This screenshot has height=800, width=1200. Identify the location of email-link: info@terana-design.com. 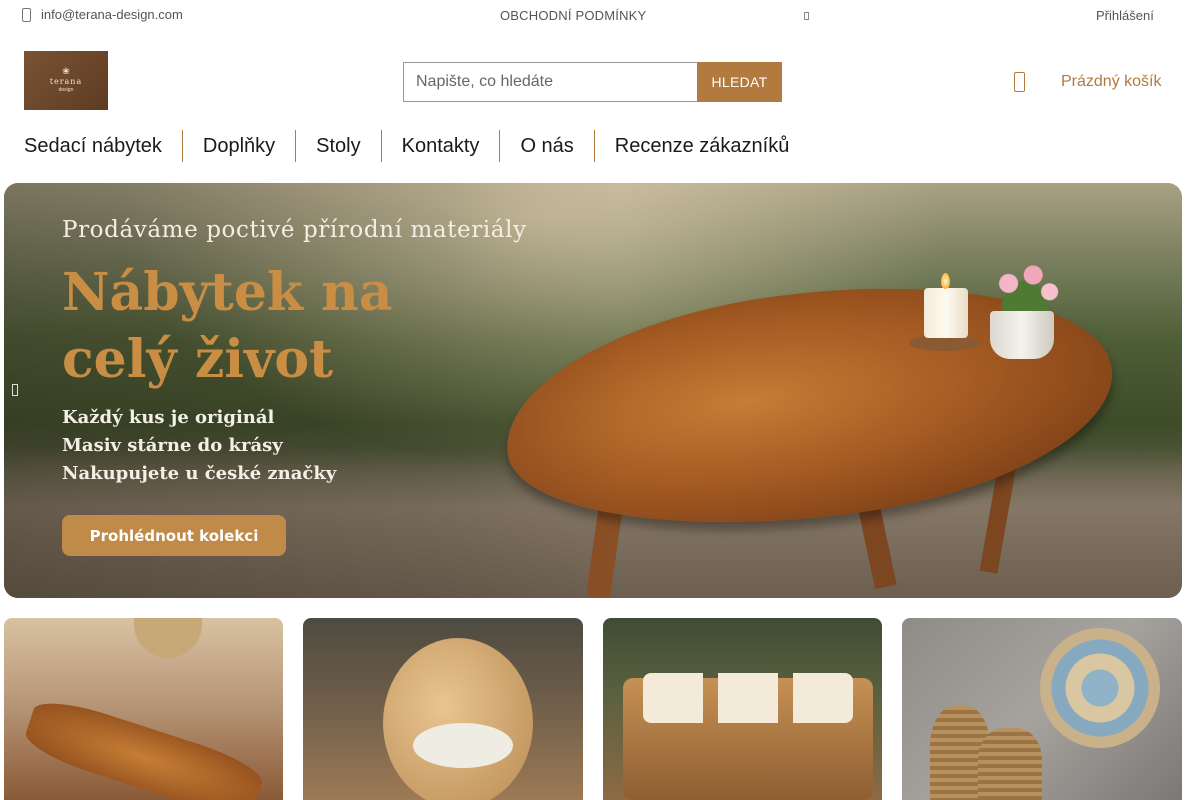
(102, 14).